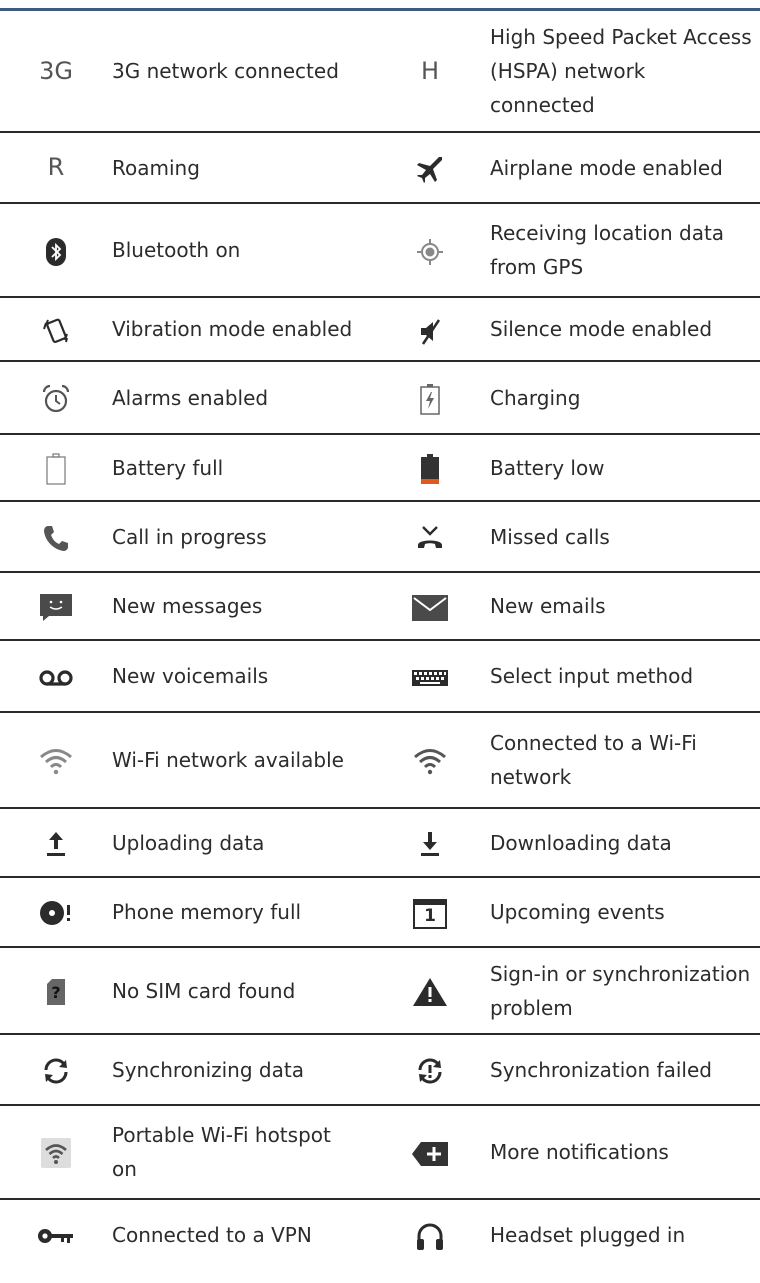  What do you see at coordinates (56, 1234) in the screenshot?
I see `vpn-key-icon` at bounding box center [56, 1234].